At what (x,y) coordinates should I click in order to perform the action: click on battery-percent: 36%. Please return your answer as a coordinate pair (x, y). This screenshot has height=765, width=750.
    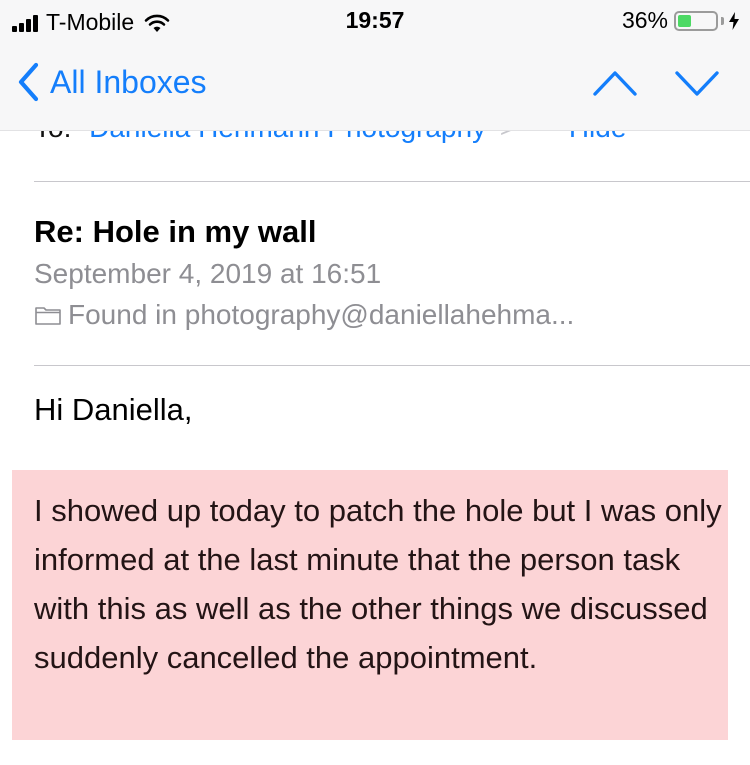
    Looking at the image, I should click on (644, 20).